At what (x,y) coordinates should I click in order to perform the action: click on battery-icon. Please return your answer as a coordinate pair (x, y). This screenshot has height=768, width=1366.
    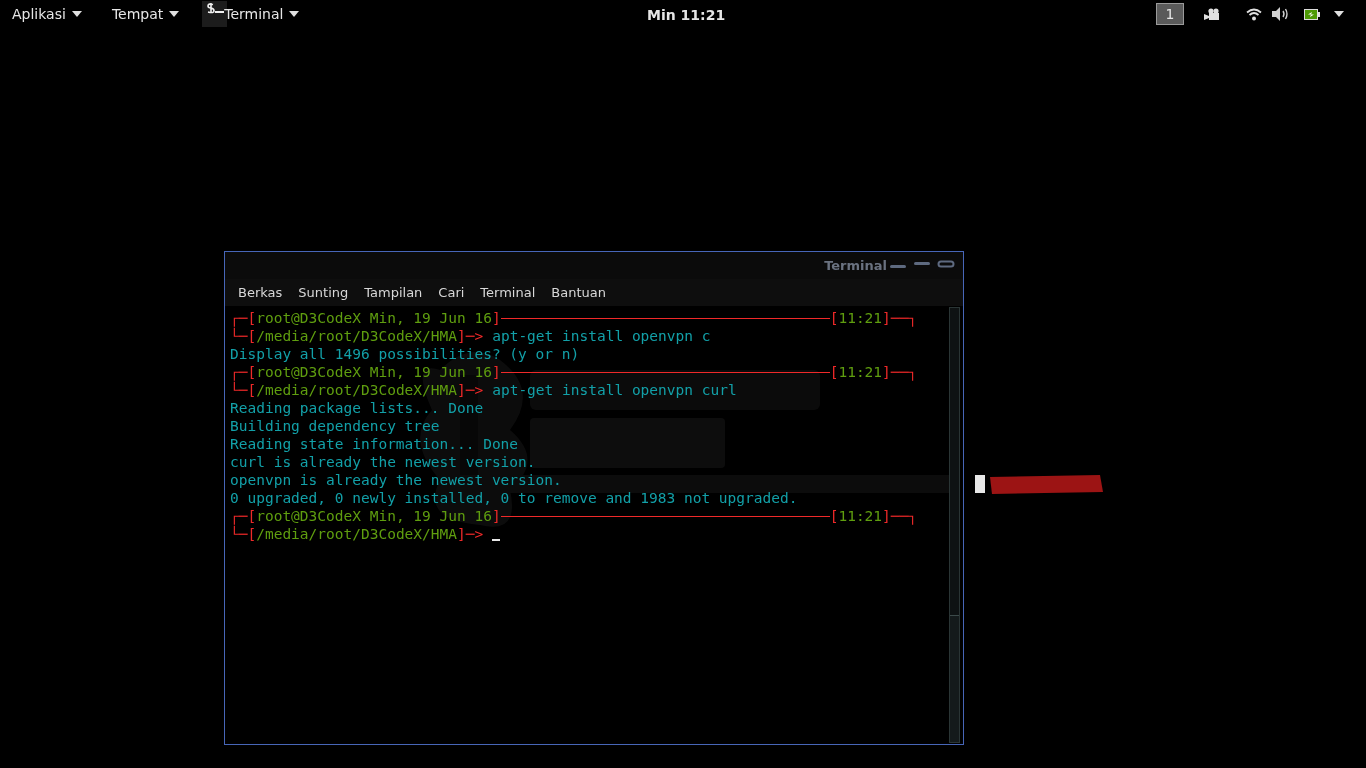
    Looking at the image, I should click on (1312, 14).